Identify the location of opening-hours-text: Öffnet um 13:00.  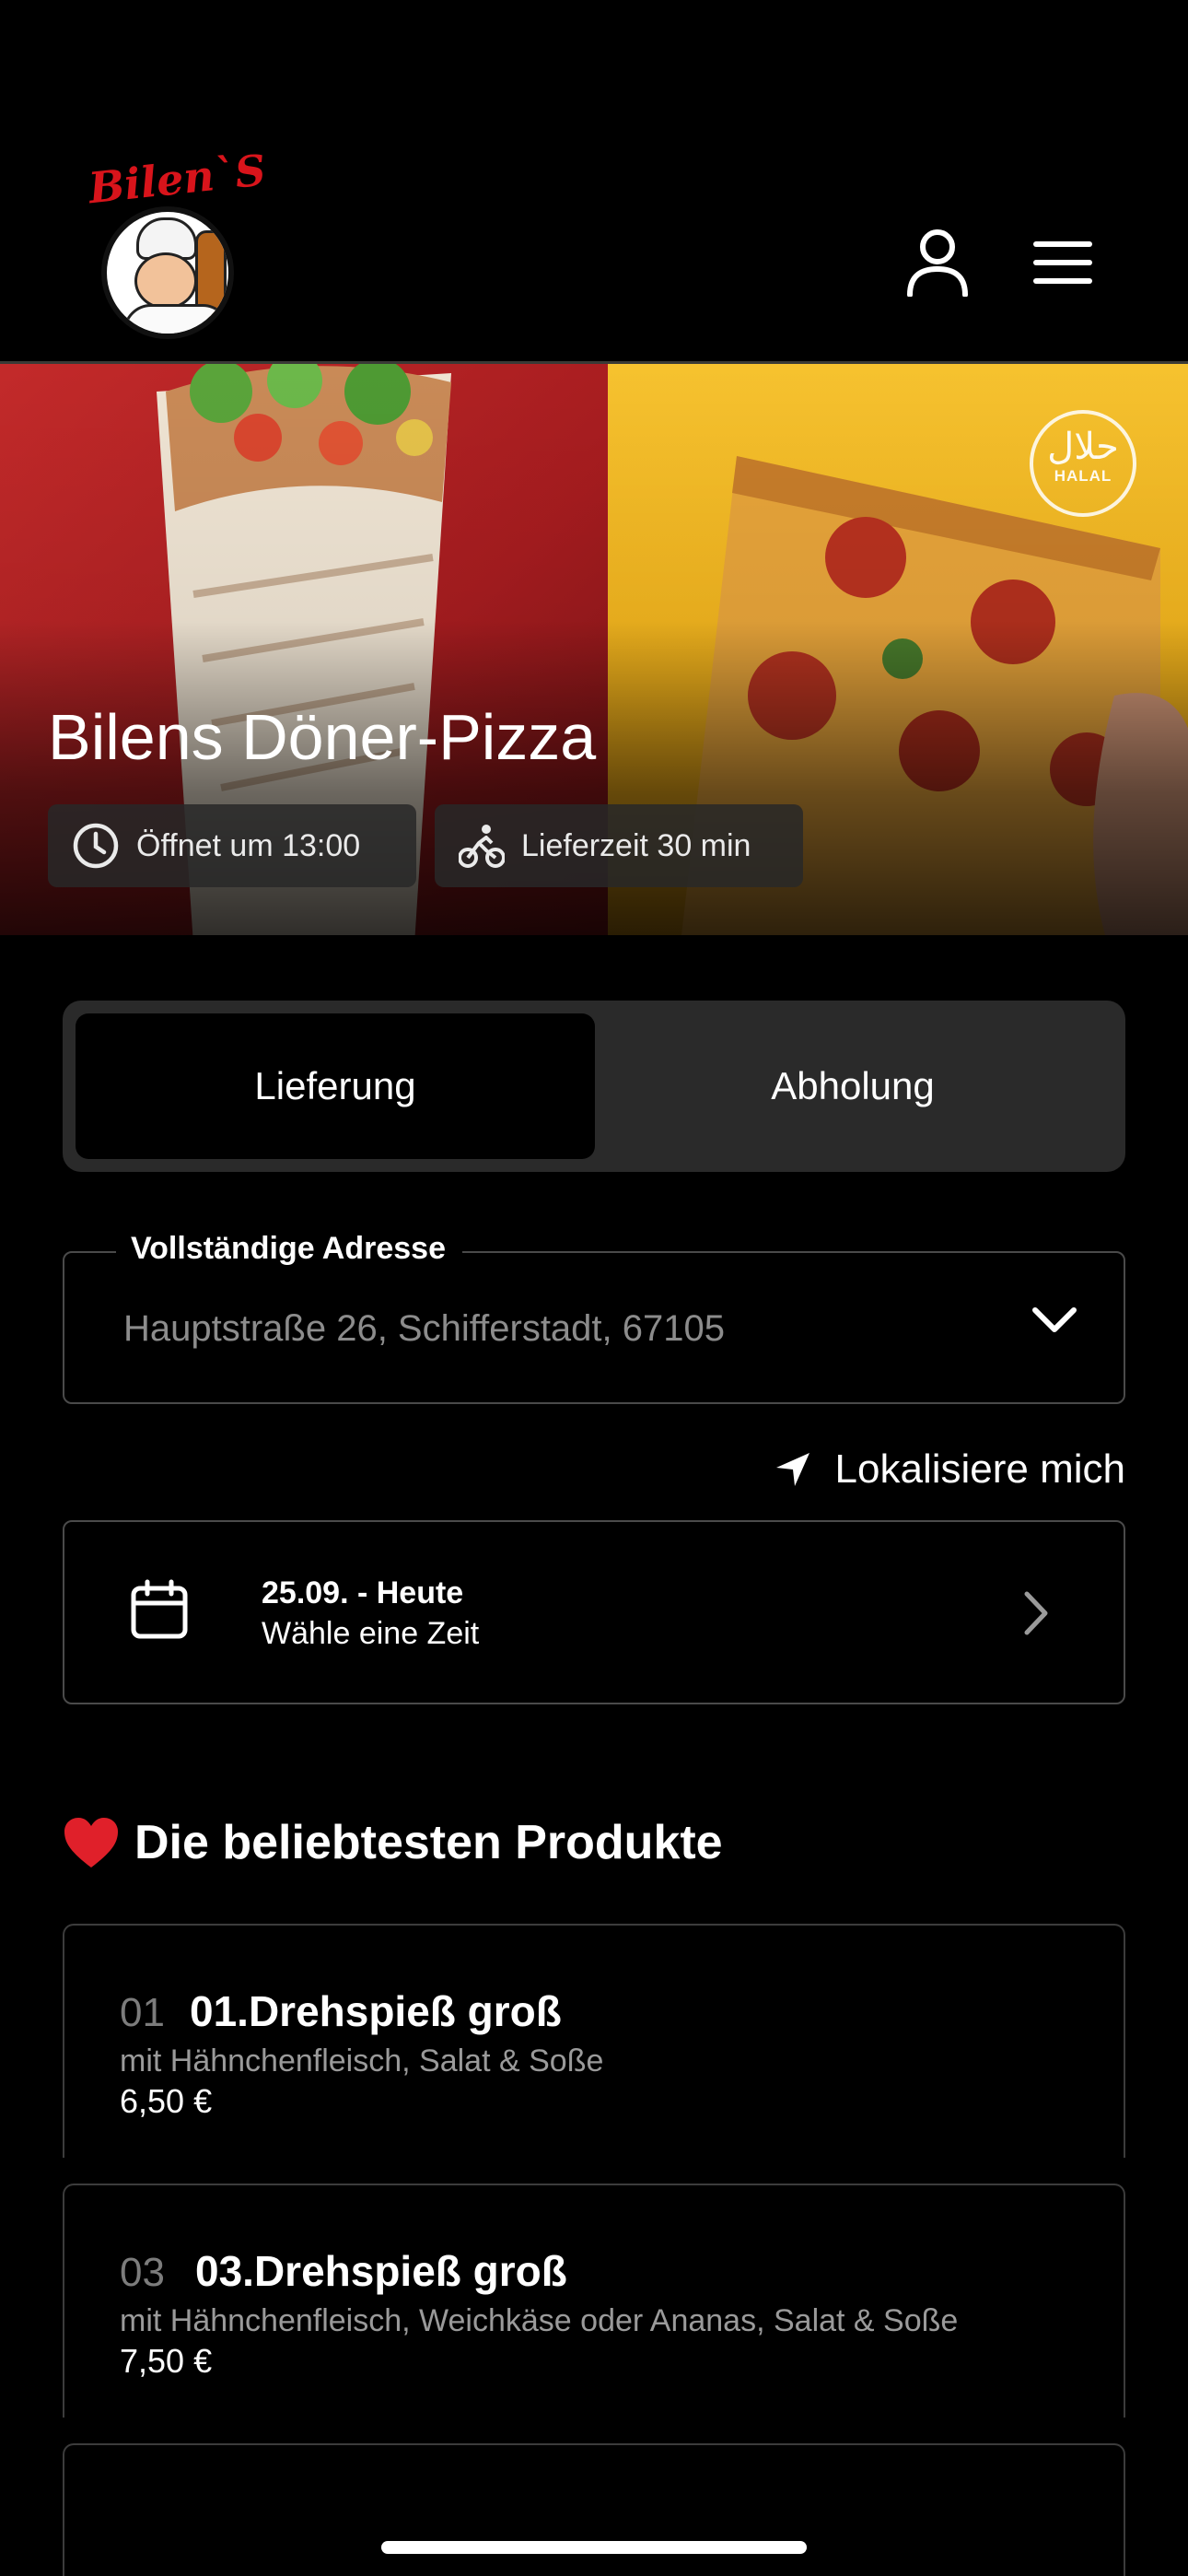
(249, 845).